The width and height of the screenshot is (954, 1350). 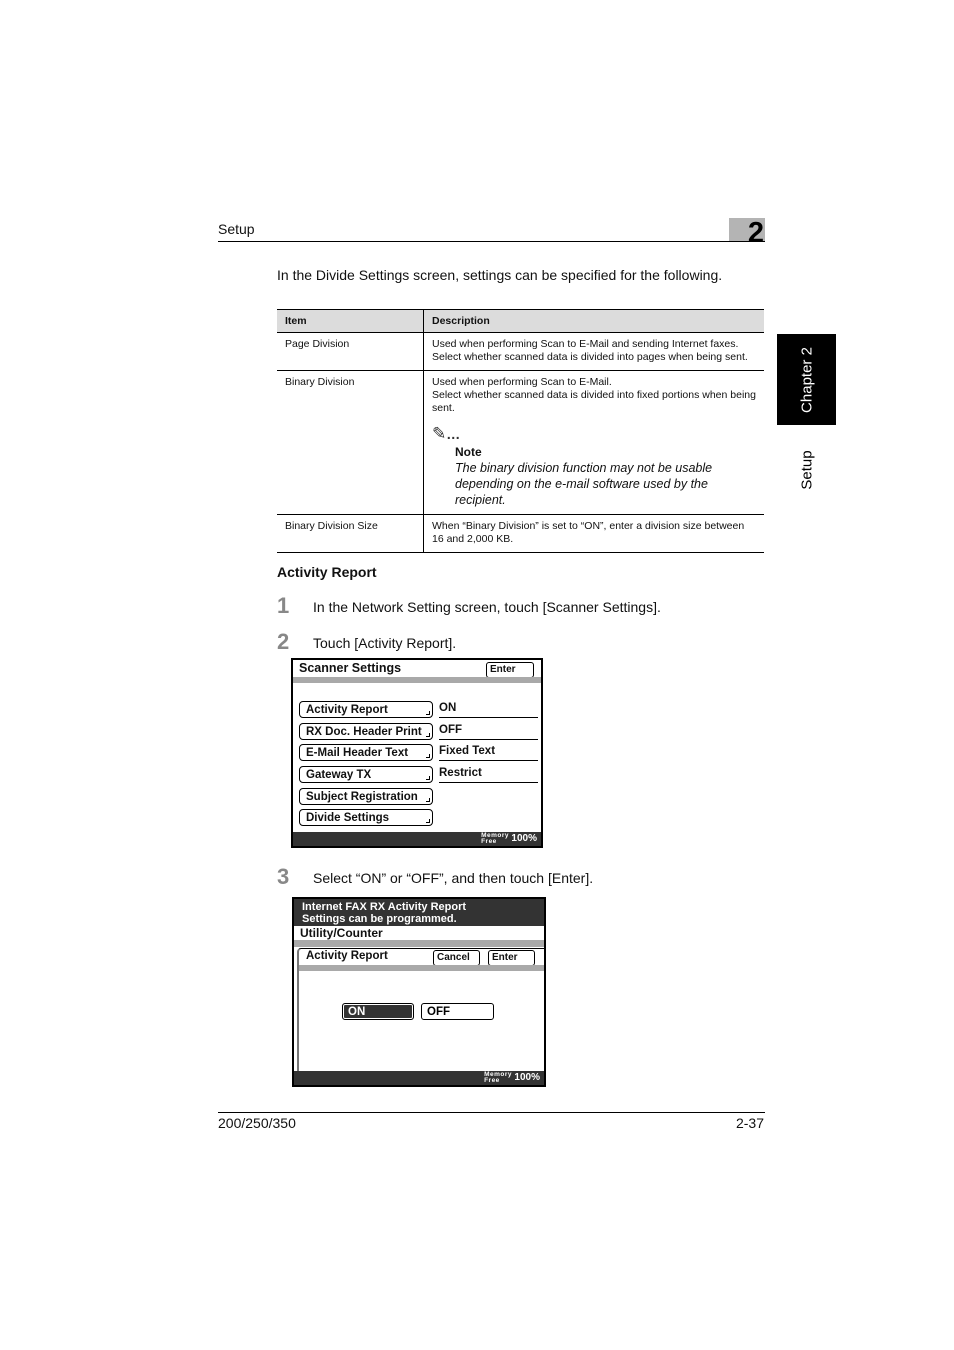 I want to click on step-text: Touch [Activity Report]., so click(x=385, y=643).